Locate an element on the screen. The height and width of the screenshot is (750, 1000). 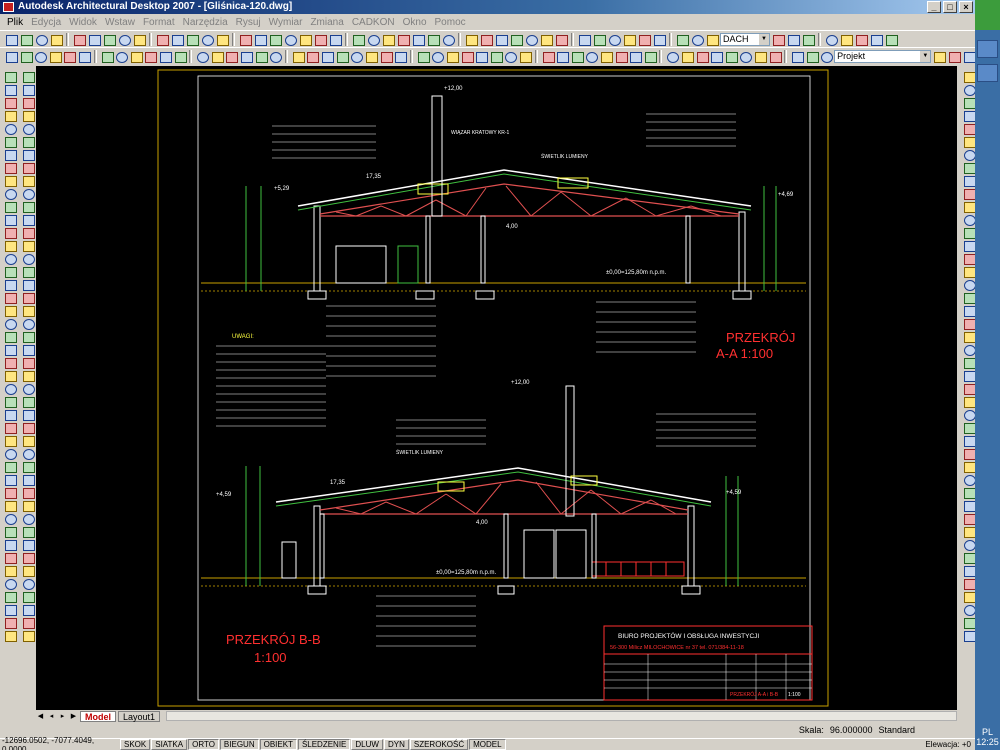
tab-layout1: Layout1 is located at coordinates (139, 716).